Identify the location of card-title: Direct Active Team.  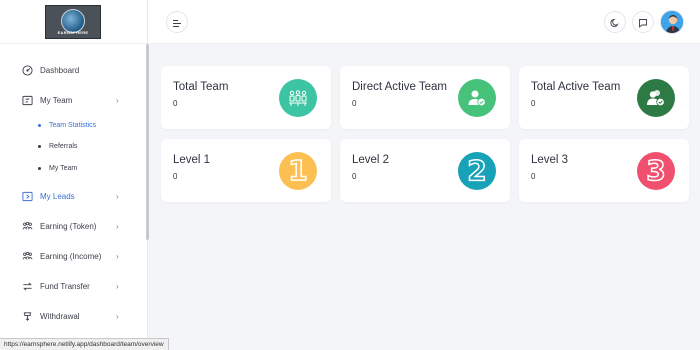
(400, 87).